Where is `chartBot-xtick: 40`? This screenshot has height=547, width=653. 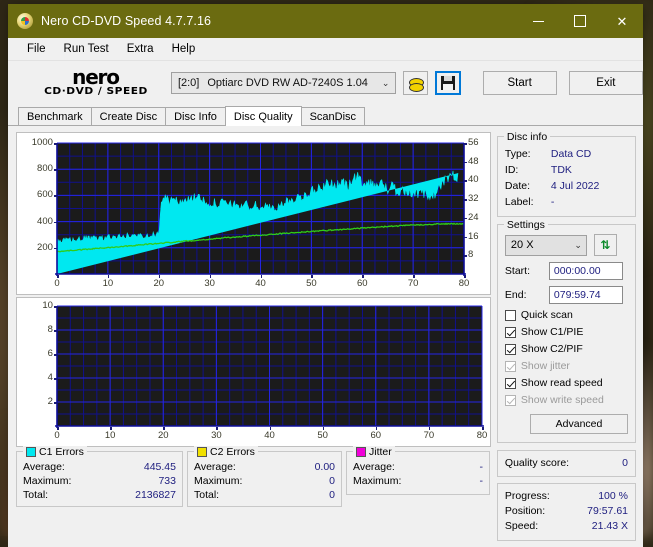 chartBot-xtick: 40 is located at coordinates (269, 435).